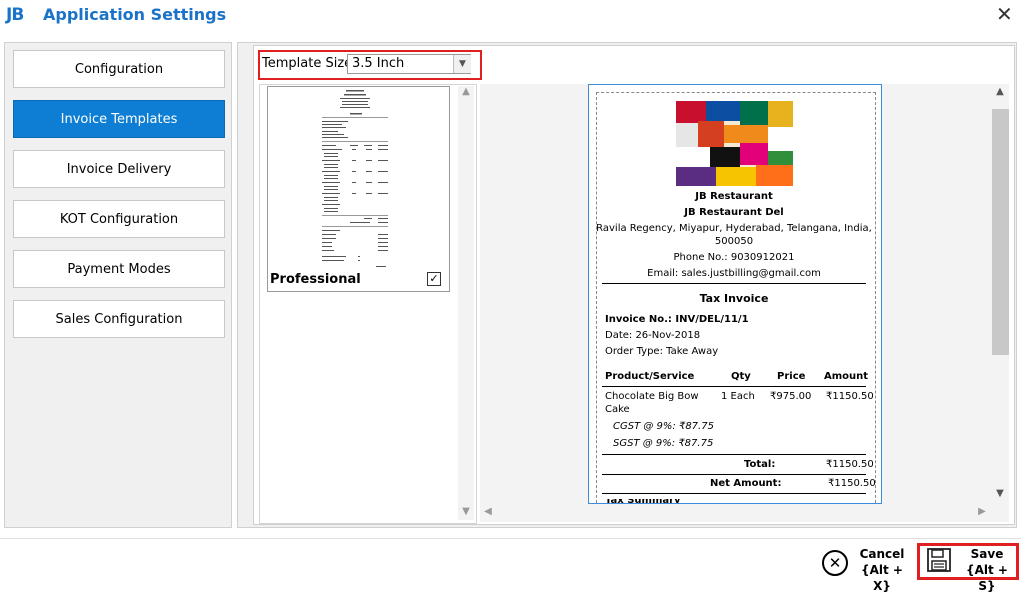  What do you see at coordinates (846, 376) in the screenshot?
I see `receipt-col-amount: Amount` at bounding box center [846, 376].